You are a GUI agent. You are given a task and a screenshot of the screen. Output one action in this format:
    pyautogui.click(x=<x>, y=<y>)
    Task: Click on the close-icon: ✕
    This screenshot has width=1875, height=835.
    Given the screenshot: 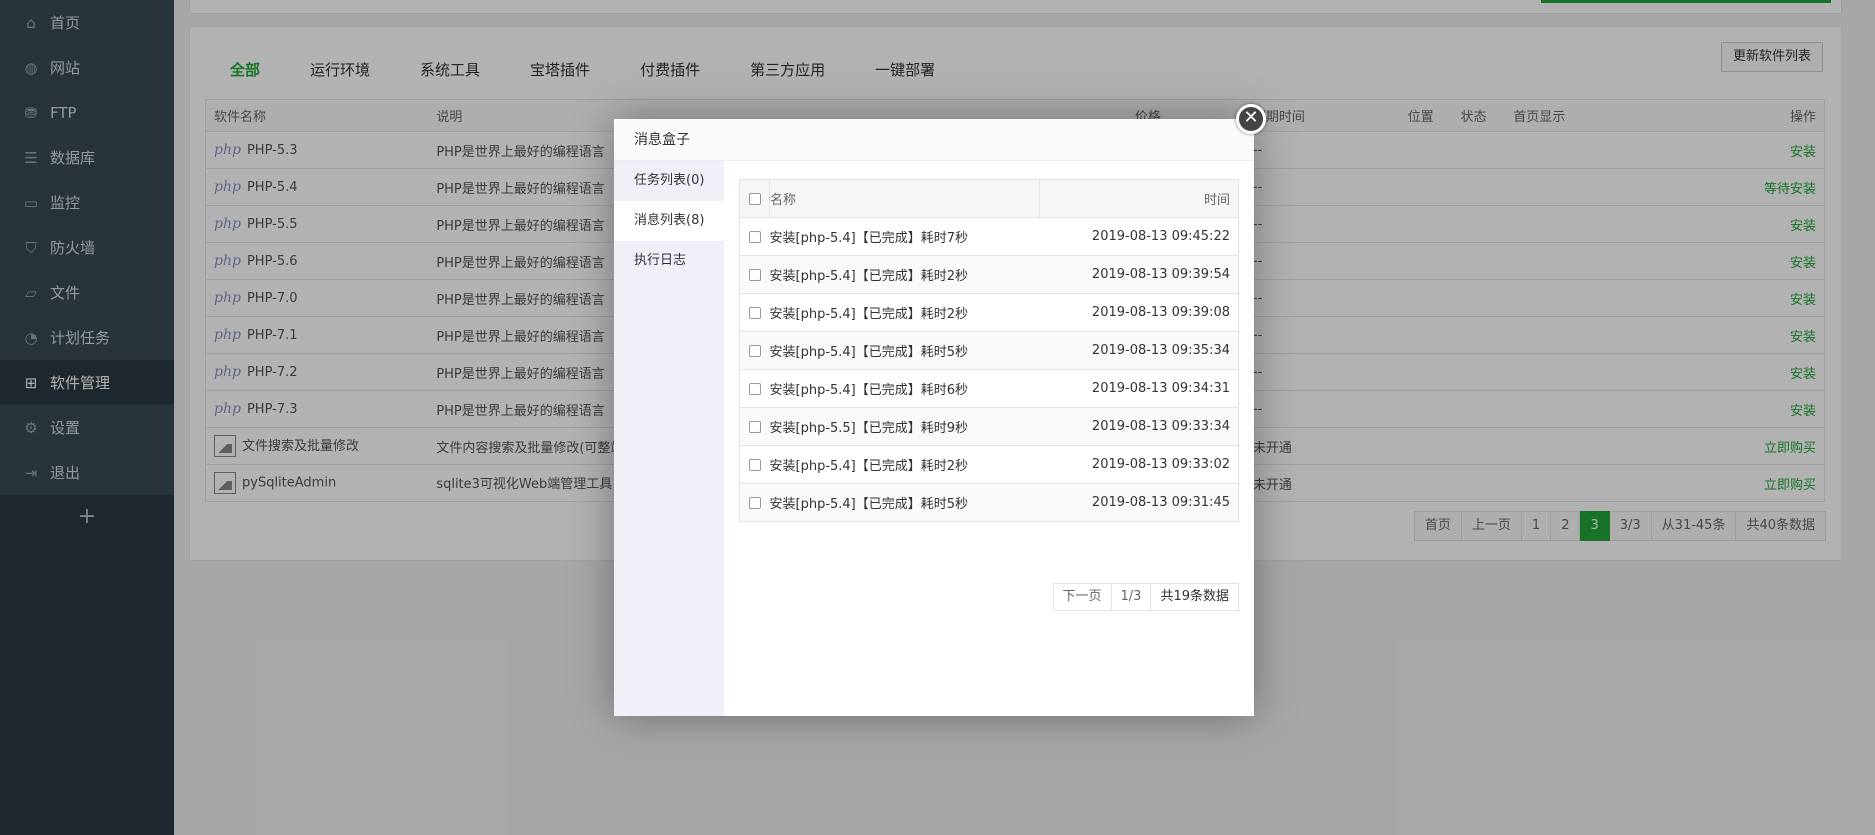 What is the action you would take?
    pyautogui.click(x=1251, y=119)
    